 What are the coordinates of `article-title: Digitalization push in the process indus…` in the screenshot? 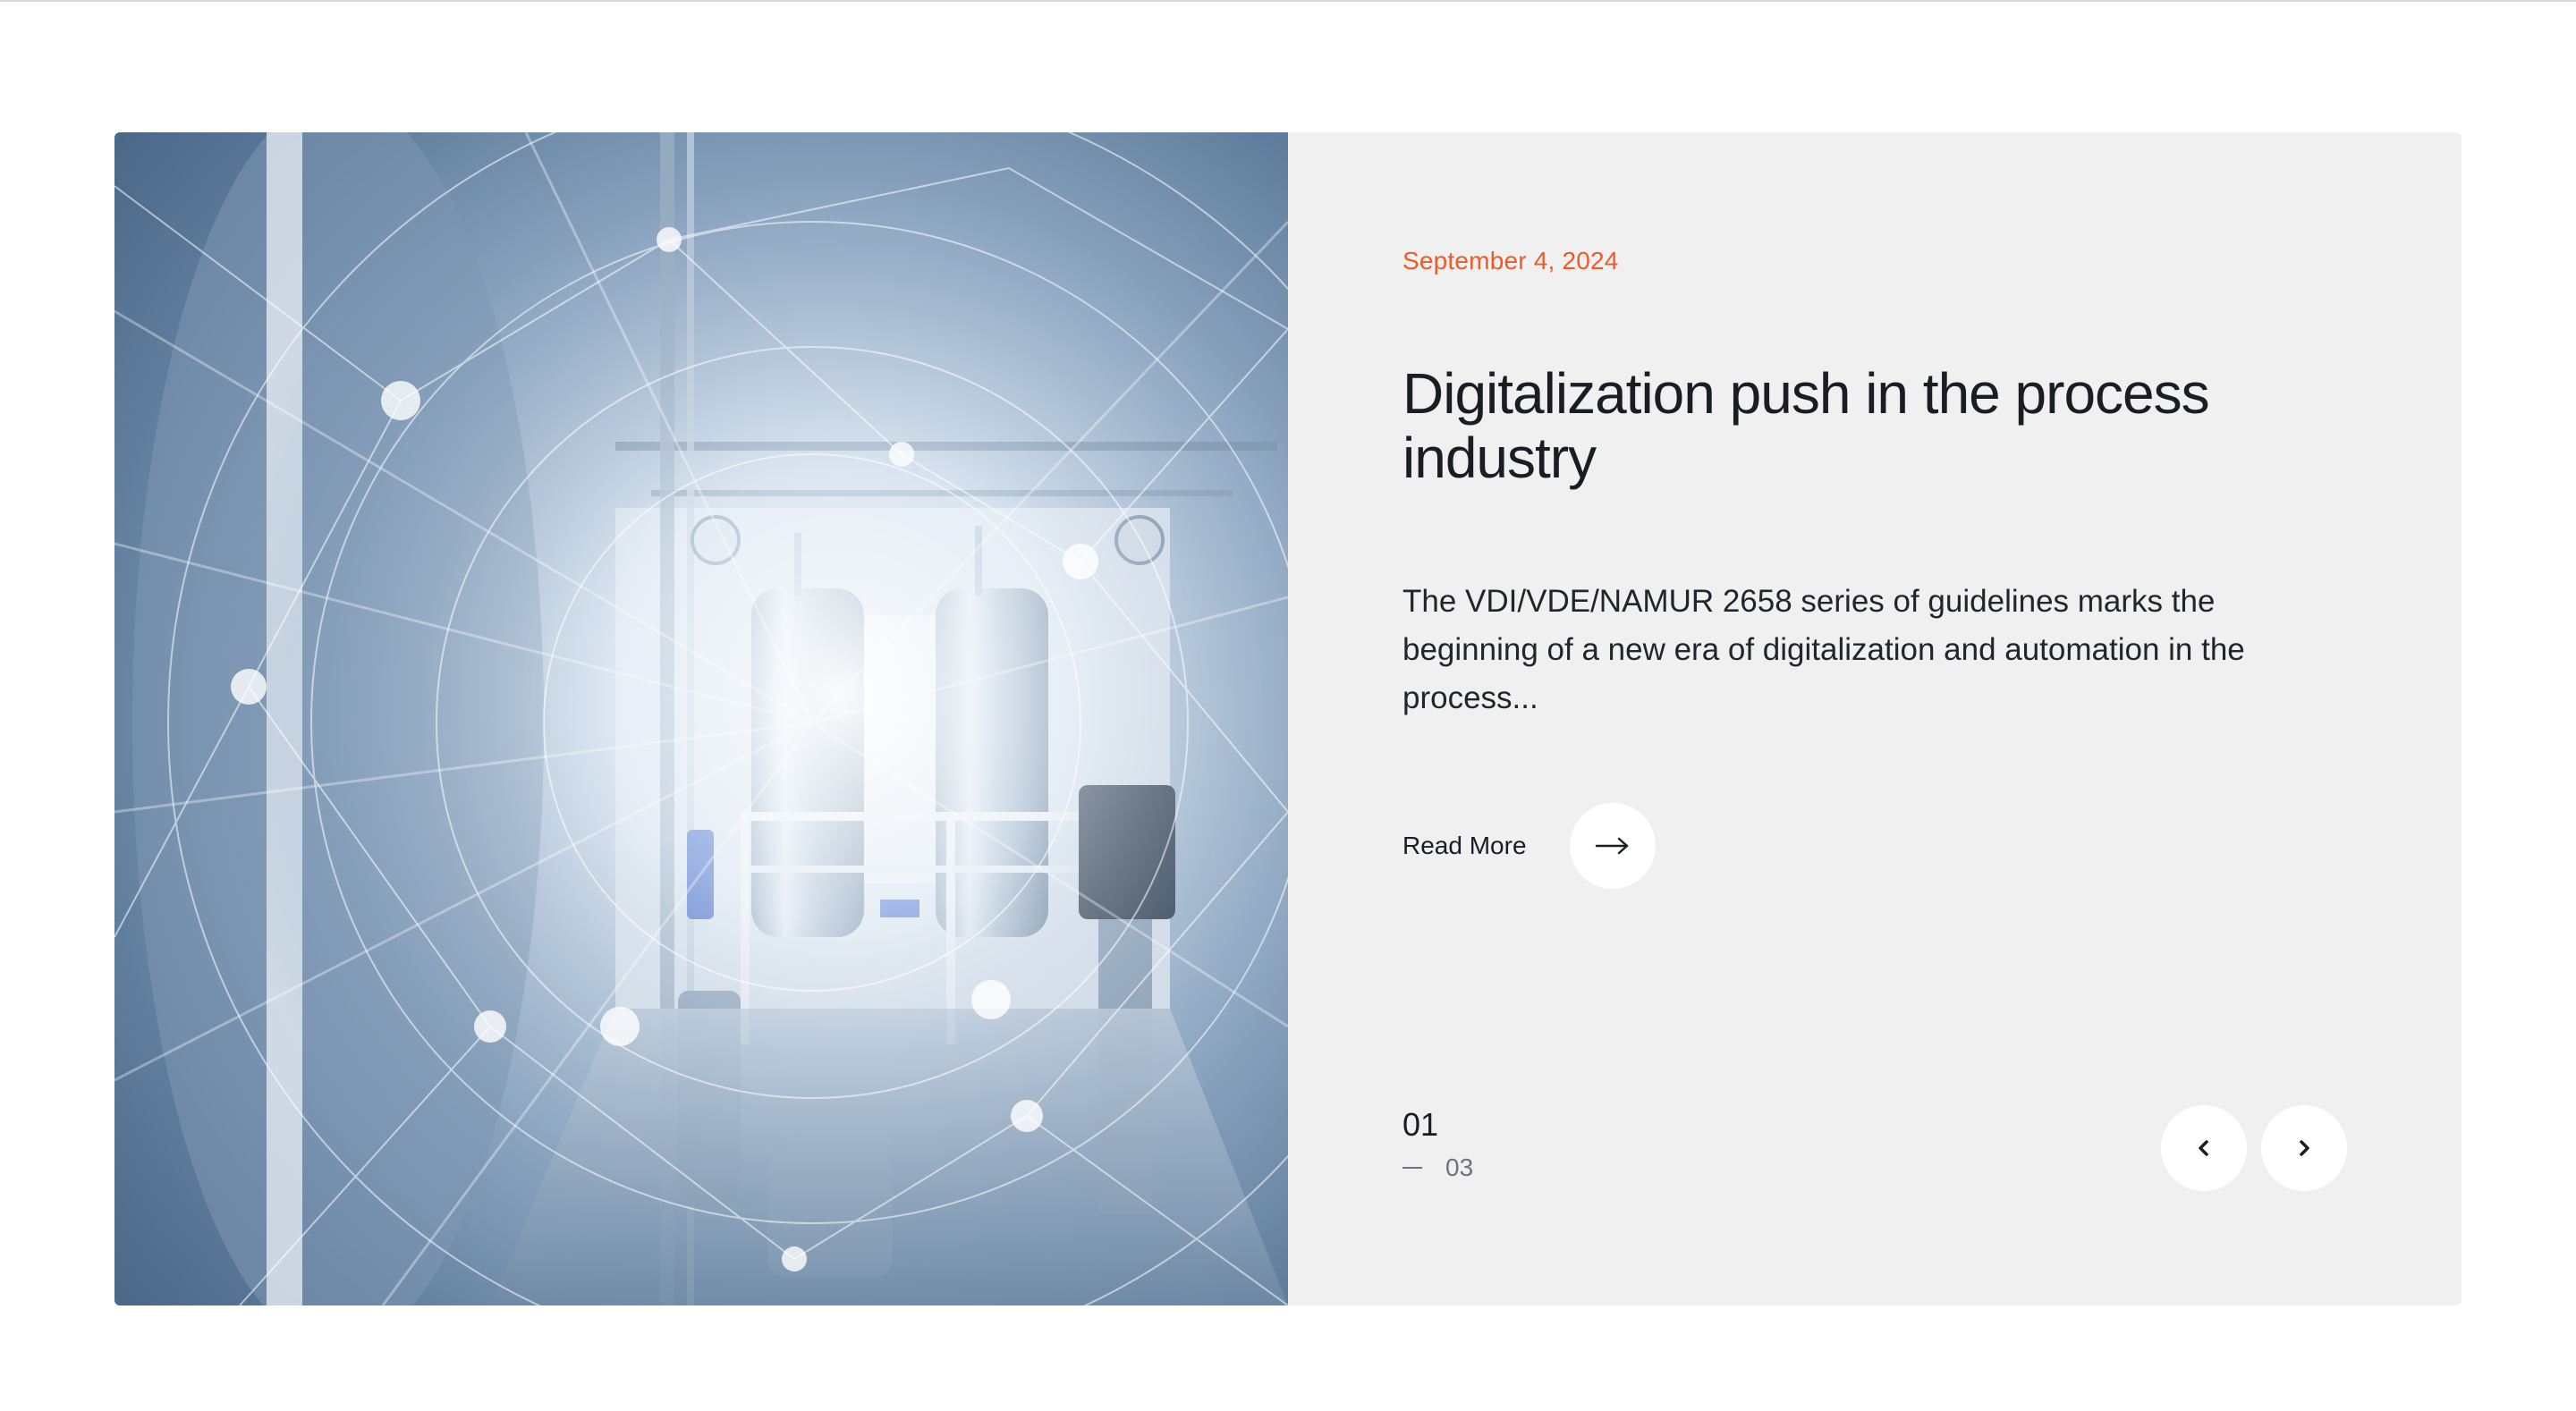 It's located at (1894, 426).